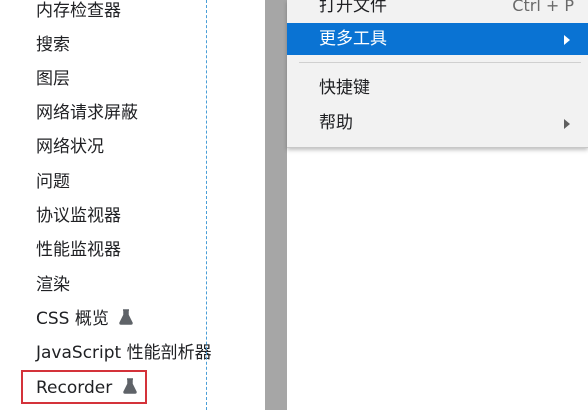 The height and width of the screenshot is (410, 588). I want to click on menu-item-label: 打开文件, so click(353, 8).